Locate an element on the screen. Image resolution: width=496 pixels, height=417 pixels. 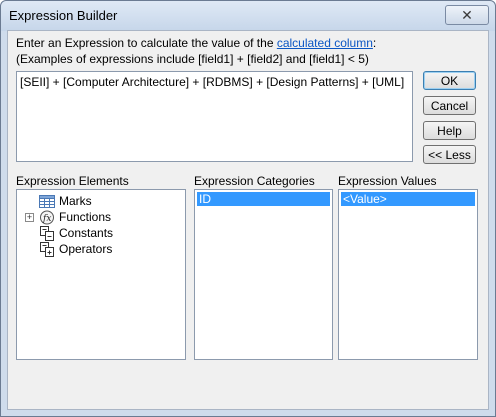
close-button: ✕ is located at coordinates (467, 15).